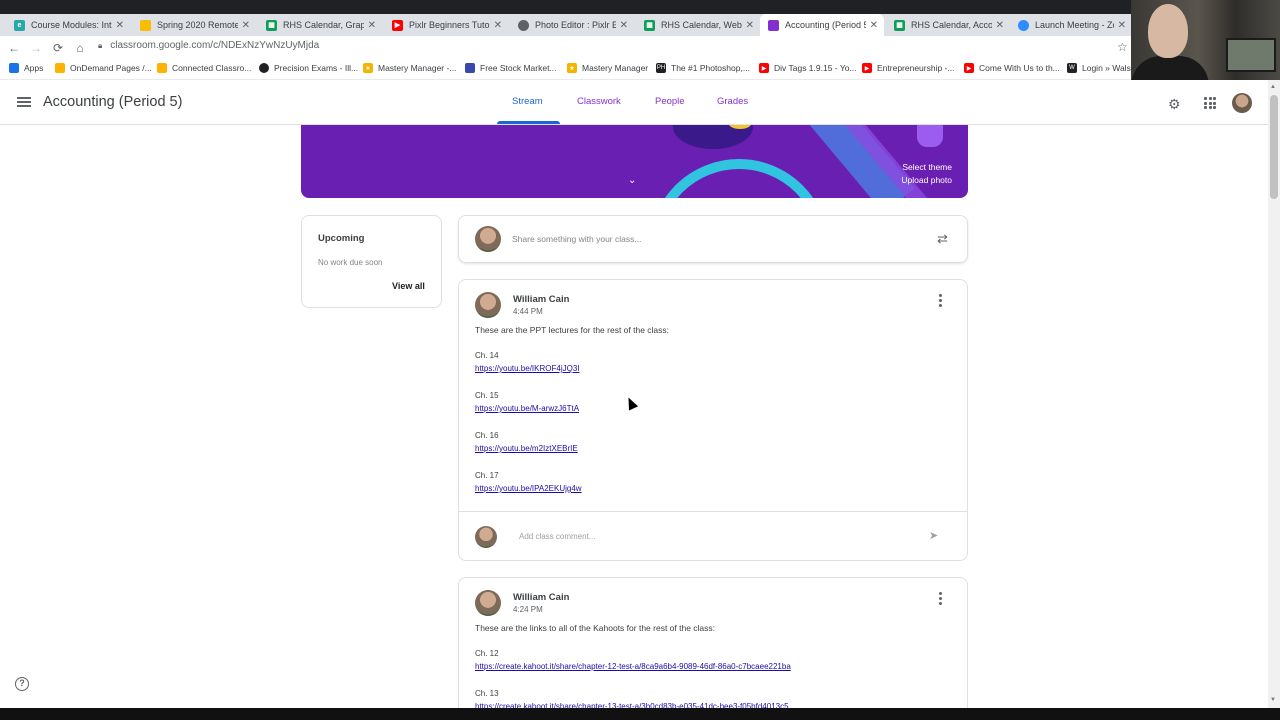 Image resolution: width=1280 pixels, height=720 pixels. What do you see at coordinates (350, 262) in the screenshot?
I see `upcoming-status: No work due soon` at bounding box center [350, 262].